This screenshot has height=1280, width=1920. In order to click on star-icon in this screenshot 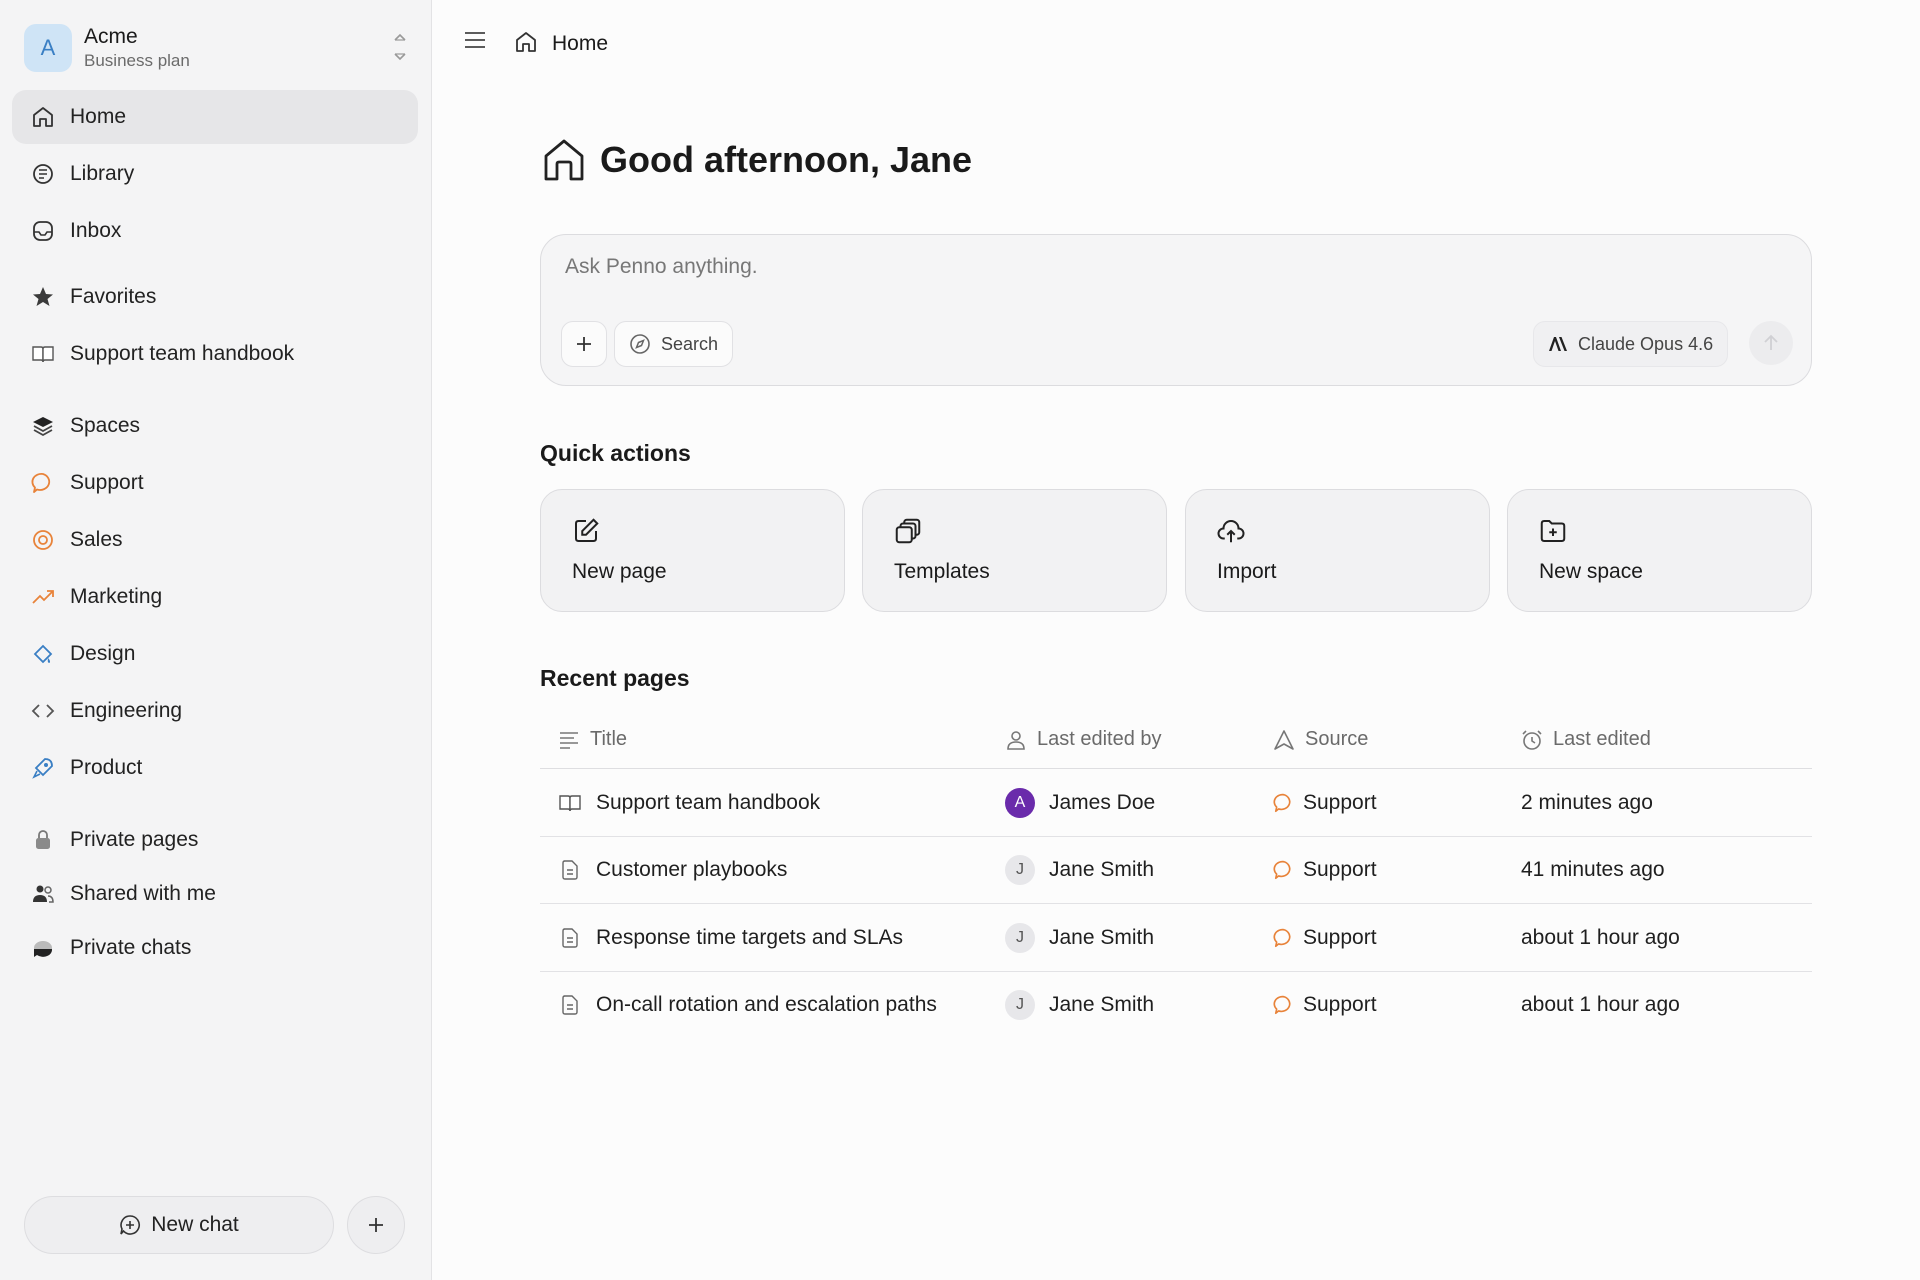, I will do `click(43, 297)`.